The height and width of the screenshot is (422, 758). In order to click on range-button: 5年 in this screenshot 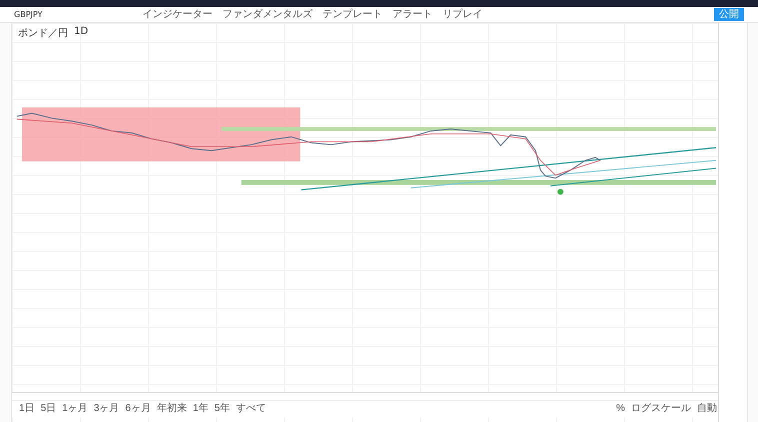, I will do `click(222, 409)`.